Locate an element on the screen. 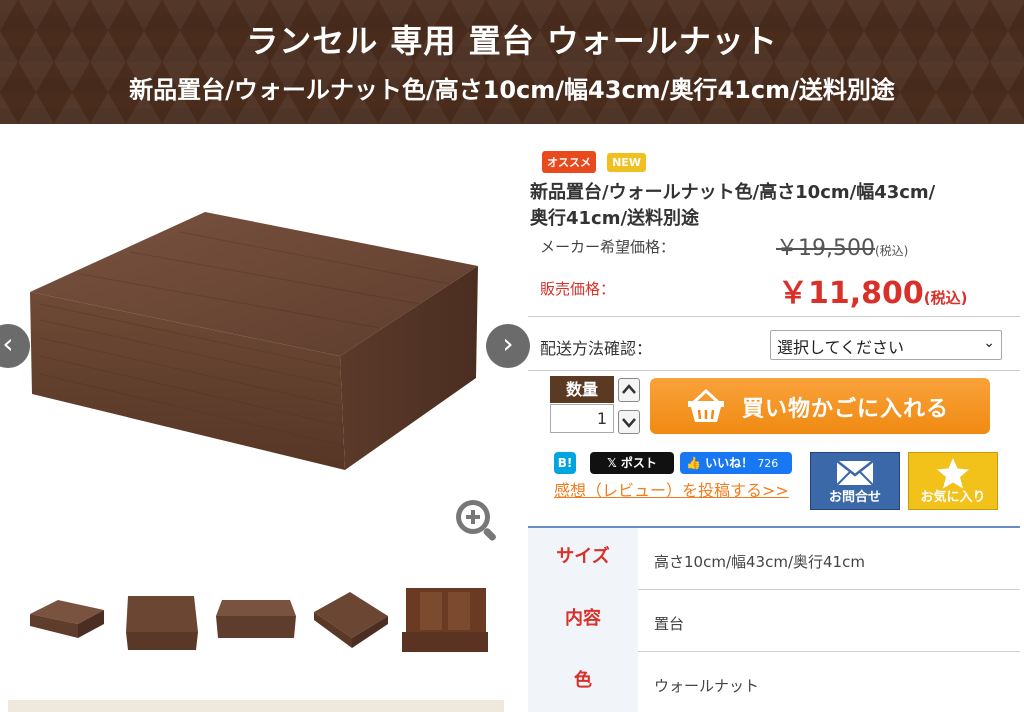  quantity-control: 数量 1 is located at coordinates (582, 405).